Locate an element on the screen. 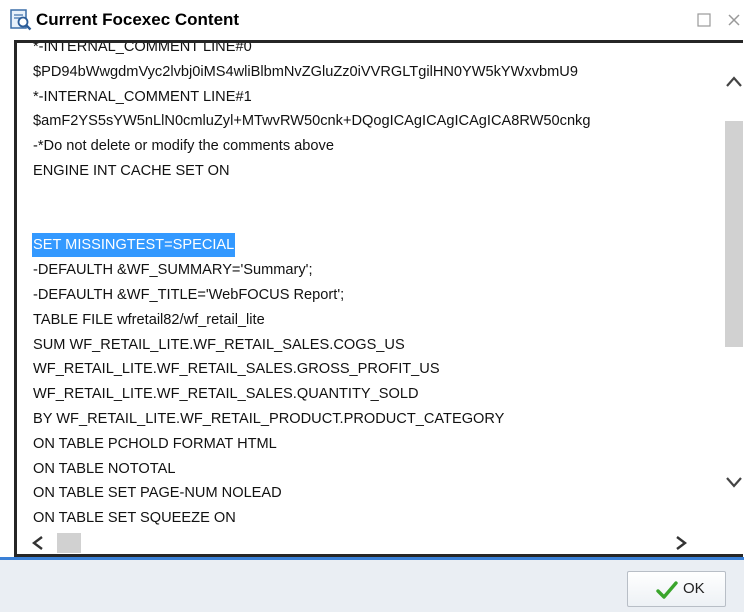 This screenshot has width=744, height=612. checkmark-icon is located at coordinates (667, 590).